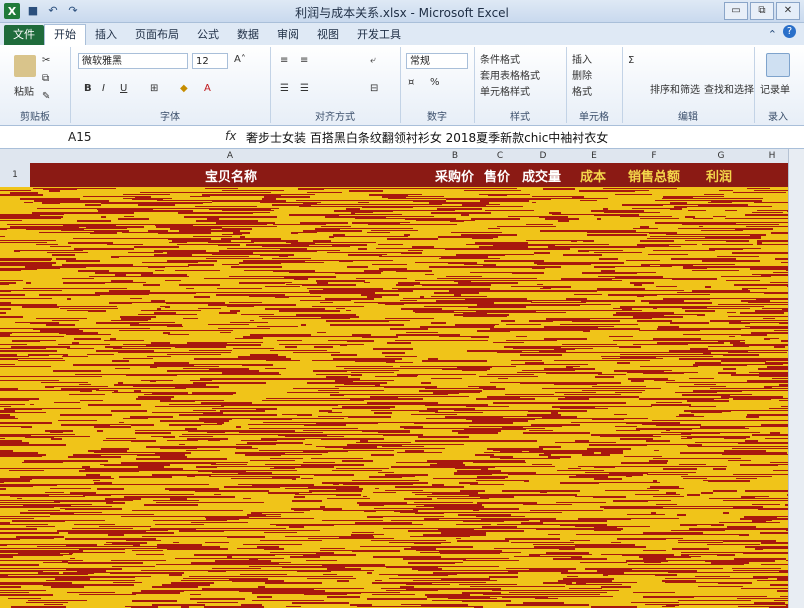  What do you see at coordinates (520, 117) in the screenshot?
I see `styles-group-label: 样式` at bounding box center [520, 117].